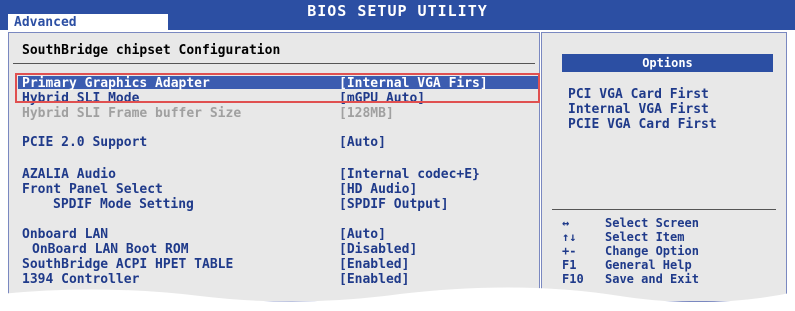  I want to click on help-action: Select Item, so click(645, 237).